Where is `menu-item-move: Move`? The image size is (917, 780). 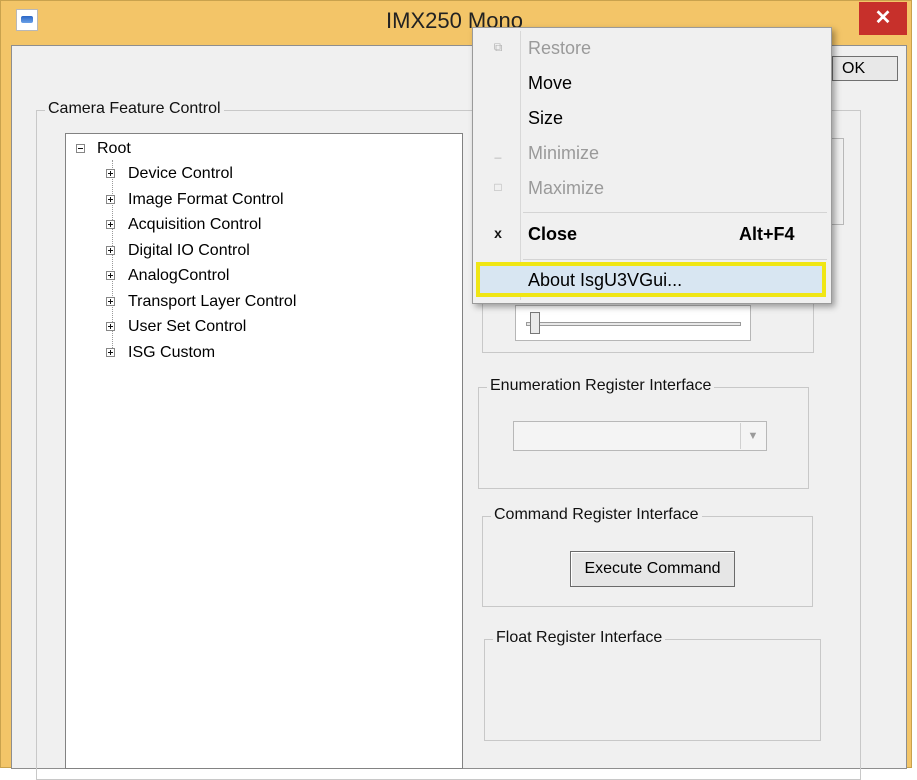 menu-item-move: Move is located at coordinates (652, 83).